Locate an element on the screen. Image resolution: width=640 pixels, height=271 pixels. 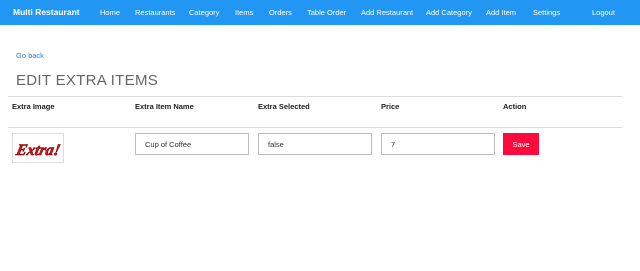
extra-selected-input is located at coordinates (315, 144).